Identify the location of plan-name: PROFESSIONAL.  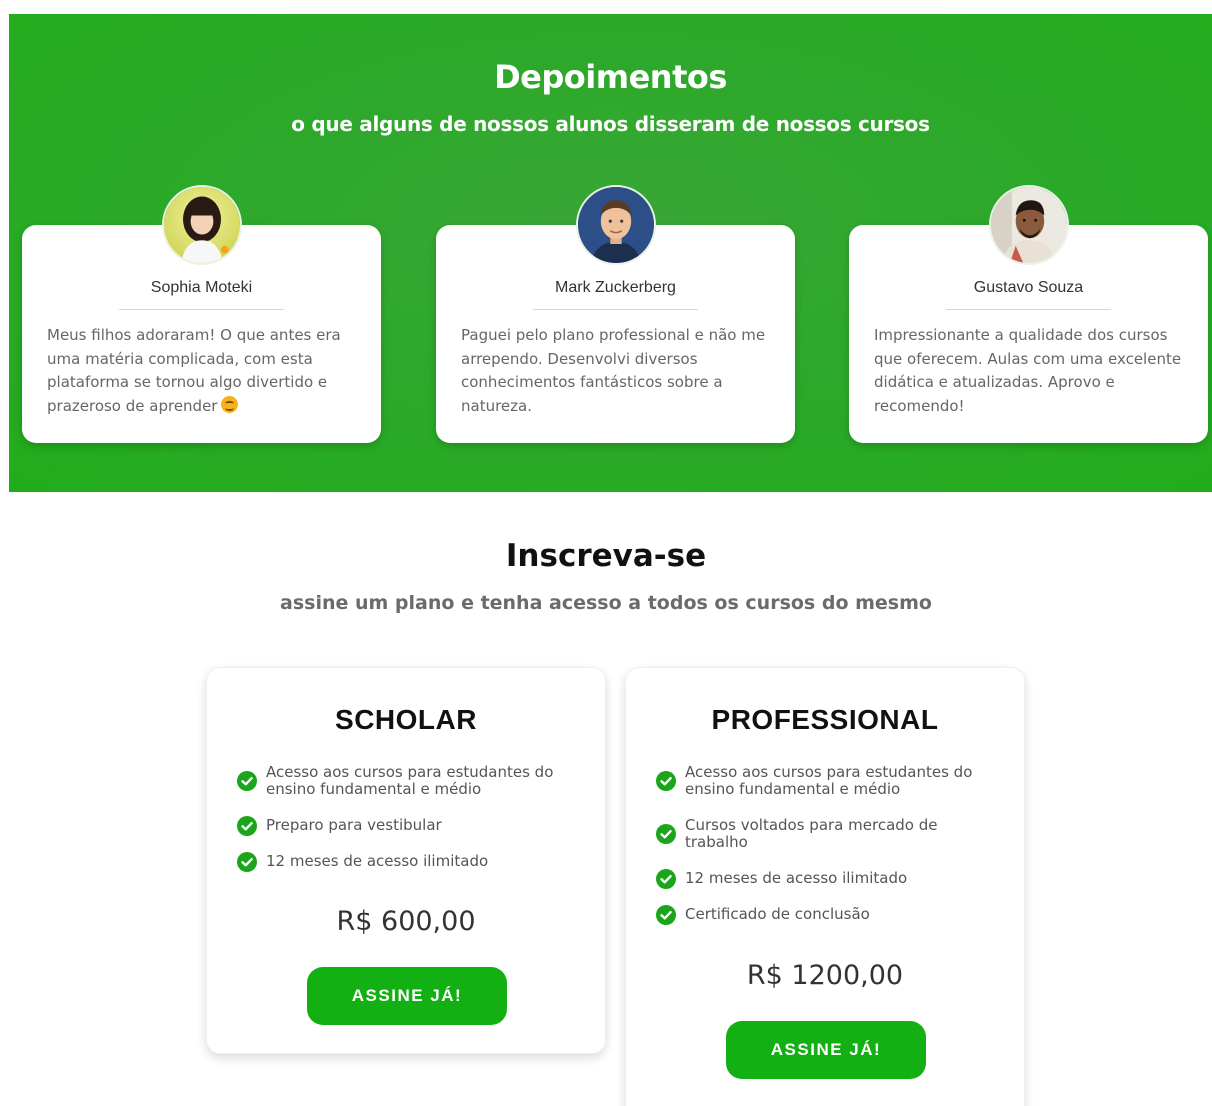
(825, 719).